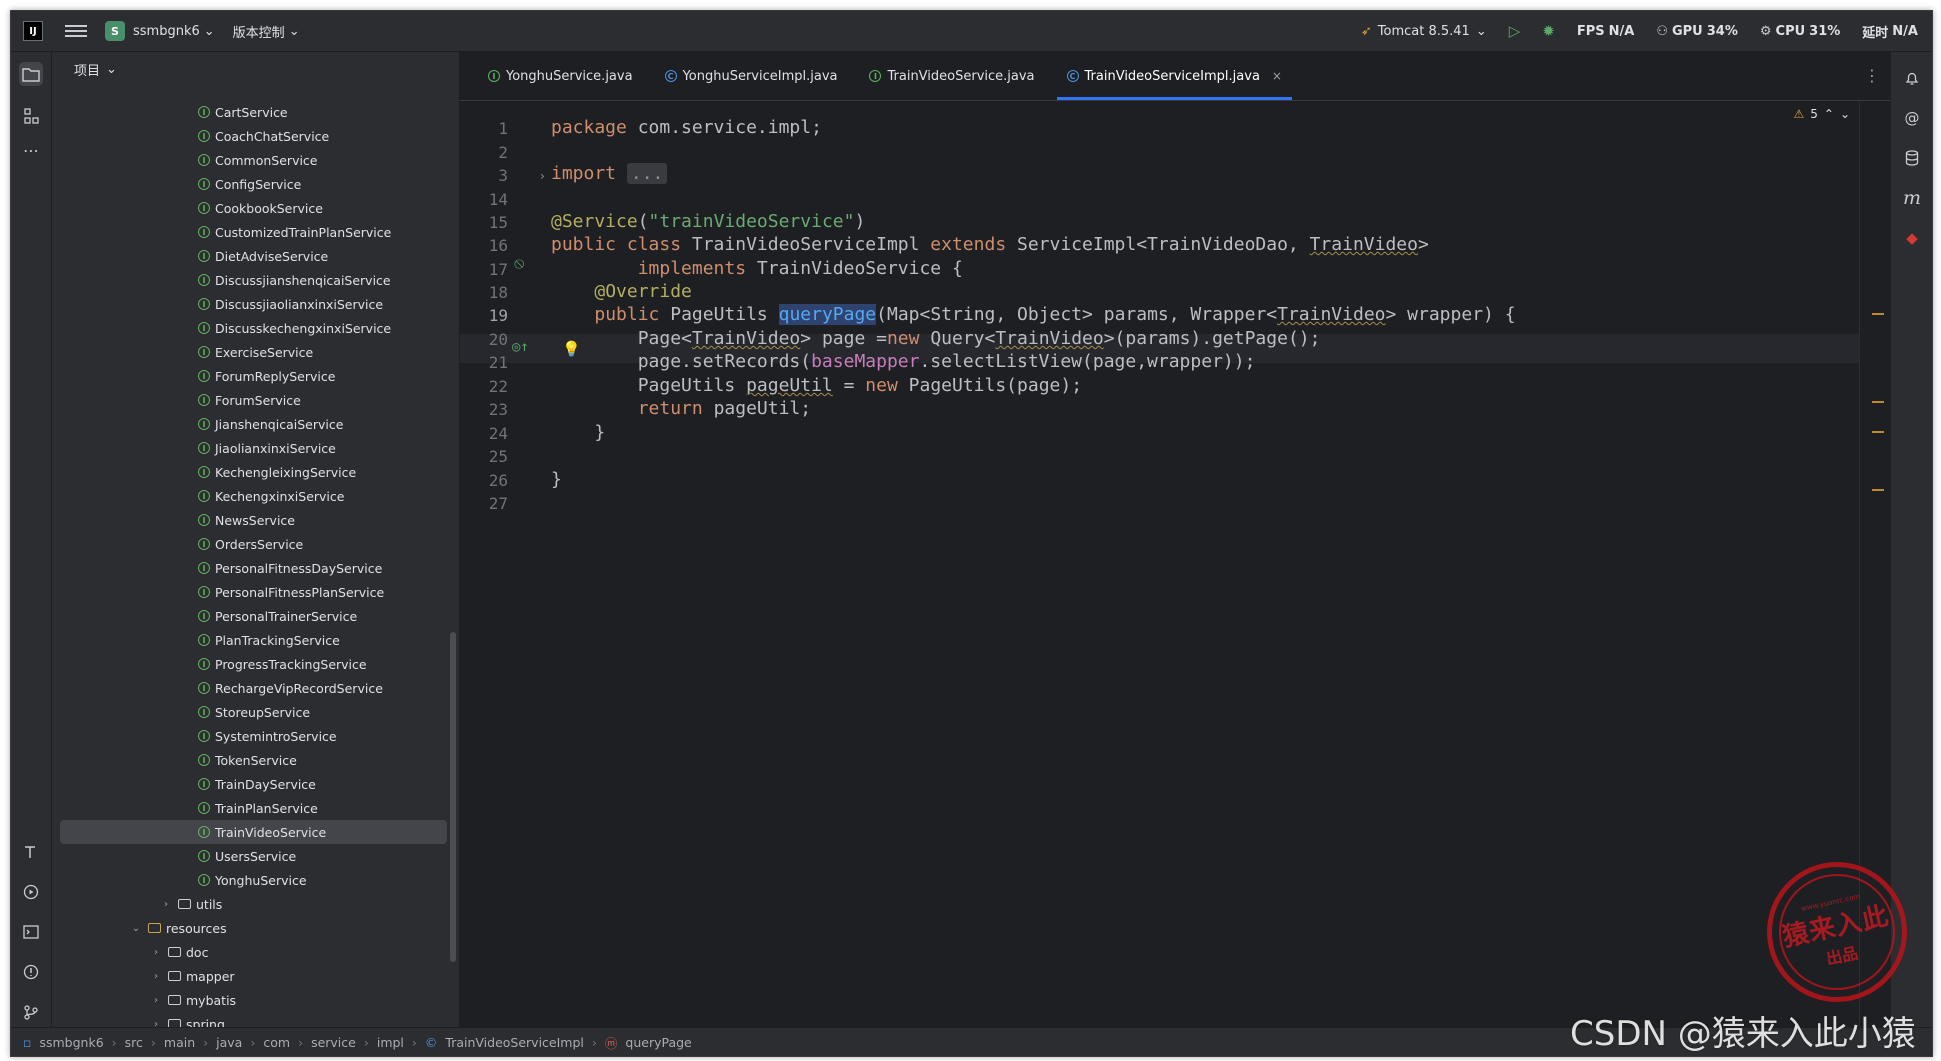 The image size is (1941, 1061). I want to click on git-icon, so click(31, 1012).